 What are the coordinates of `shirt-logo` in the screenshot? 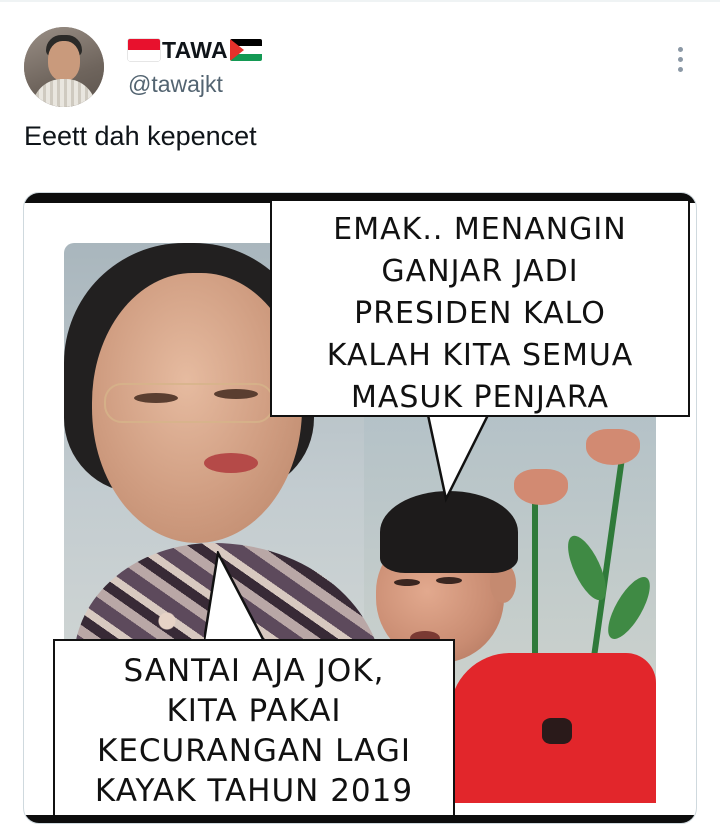 It's located at (557, 731).